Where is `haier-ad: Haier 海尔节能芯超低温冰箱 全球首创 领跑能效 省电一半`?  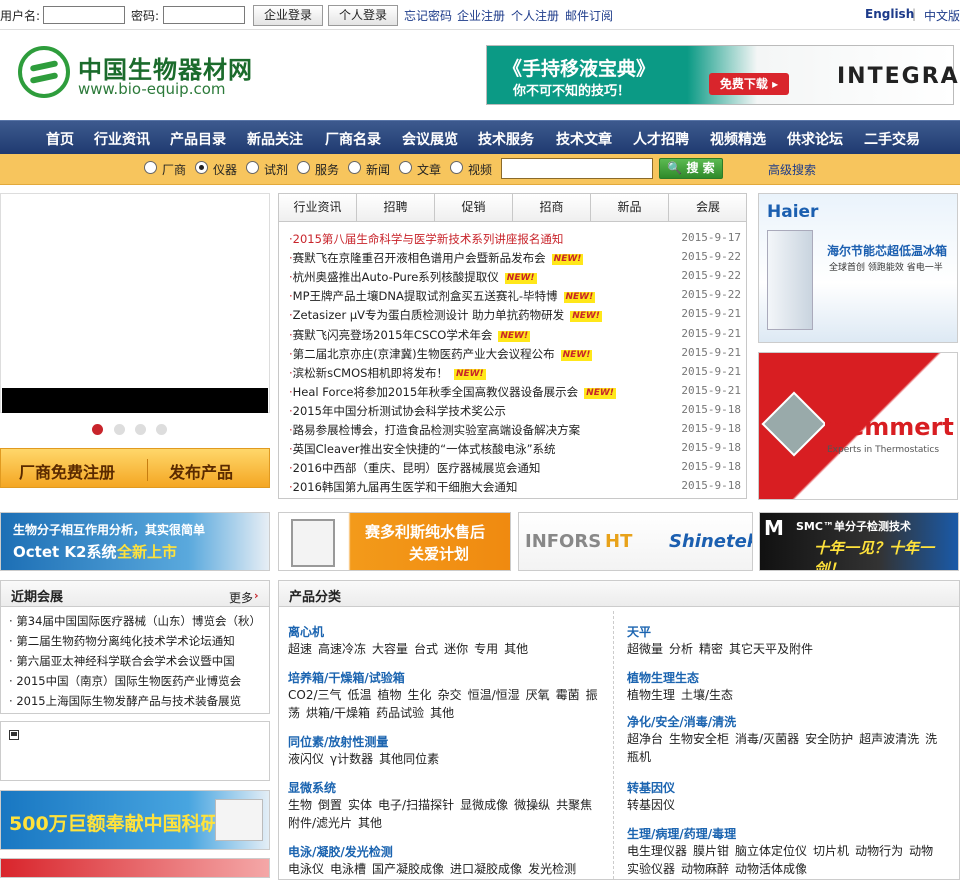 haier-ad: Haier 海尔节能芯超低温冰箱 全球首创 领跑能效 省电一半 is located at coordinates (858, 268).